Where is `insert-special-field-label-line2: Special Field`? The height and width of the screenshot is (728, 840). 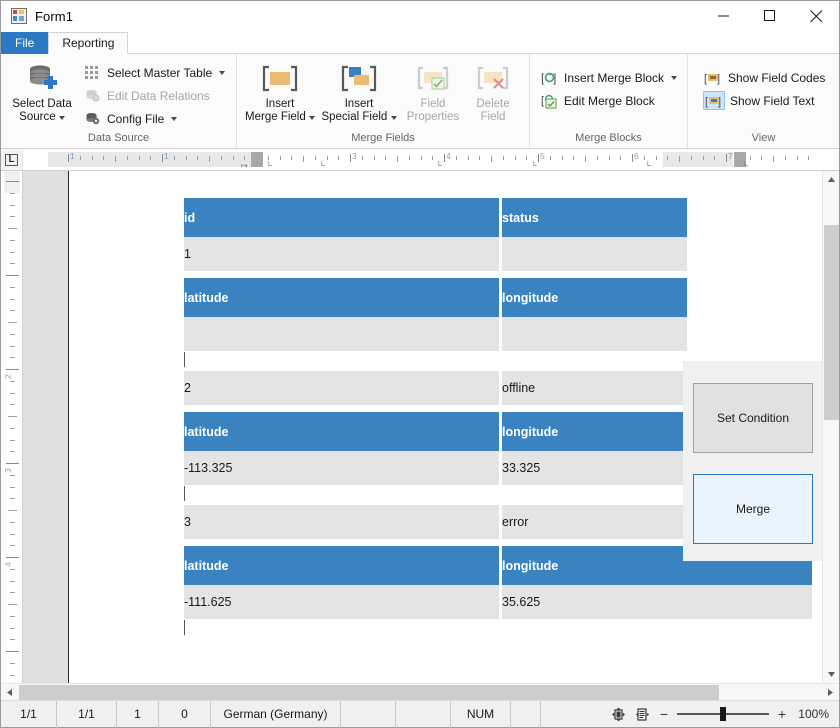
insert-special-field-label-line2: Special Field is located at coordinates (354, 117).